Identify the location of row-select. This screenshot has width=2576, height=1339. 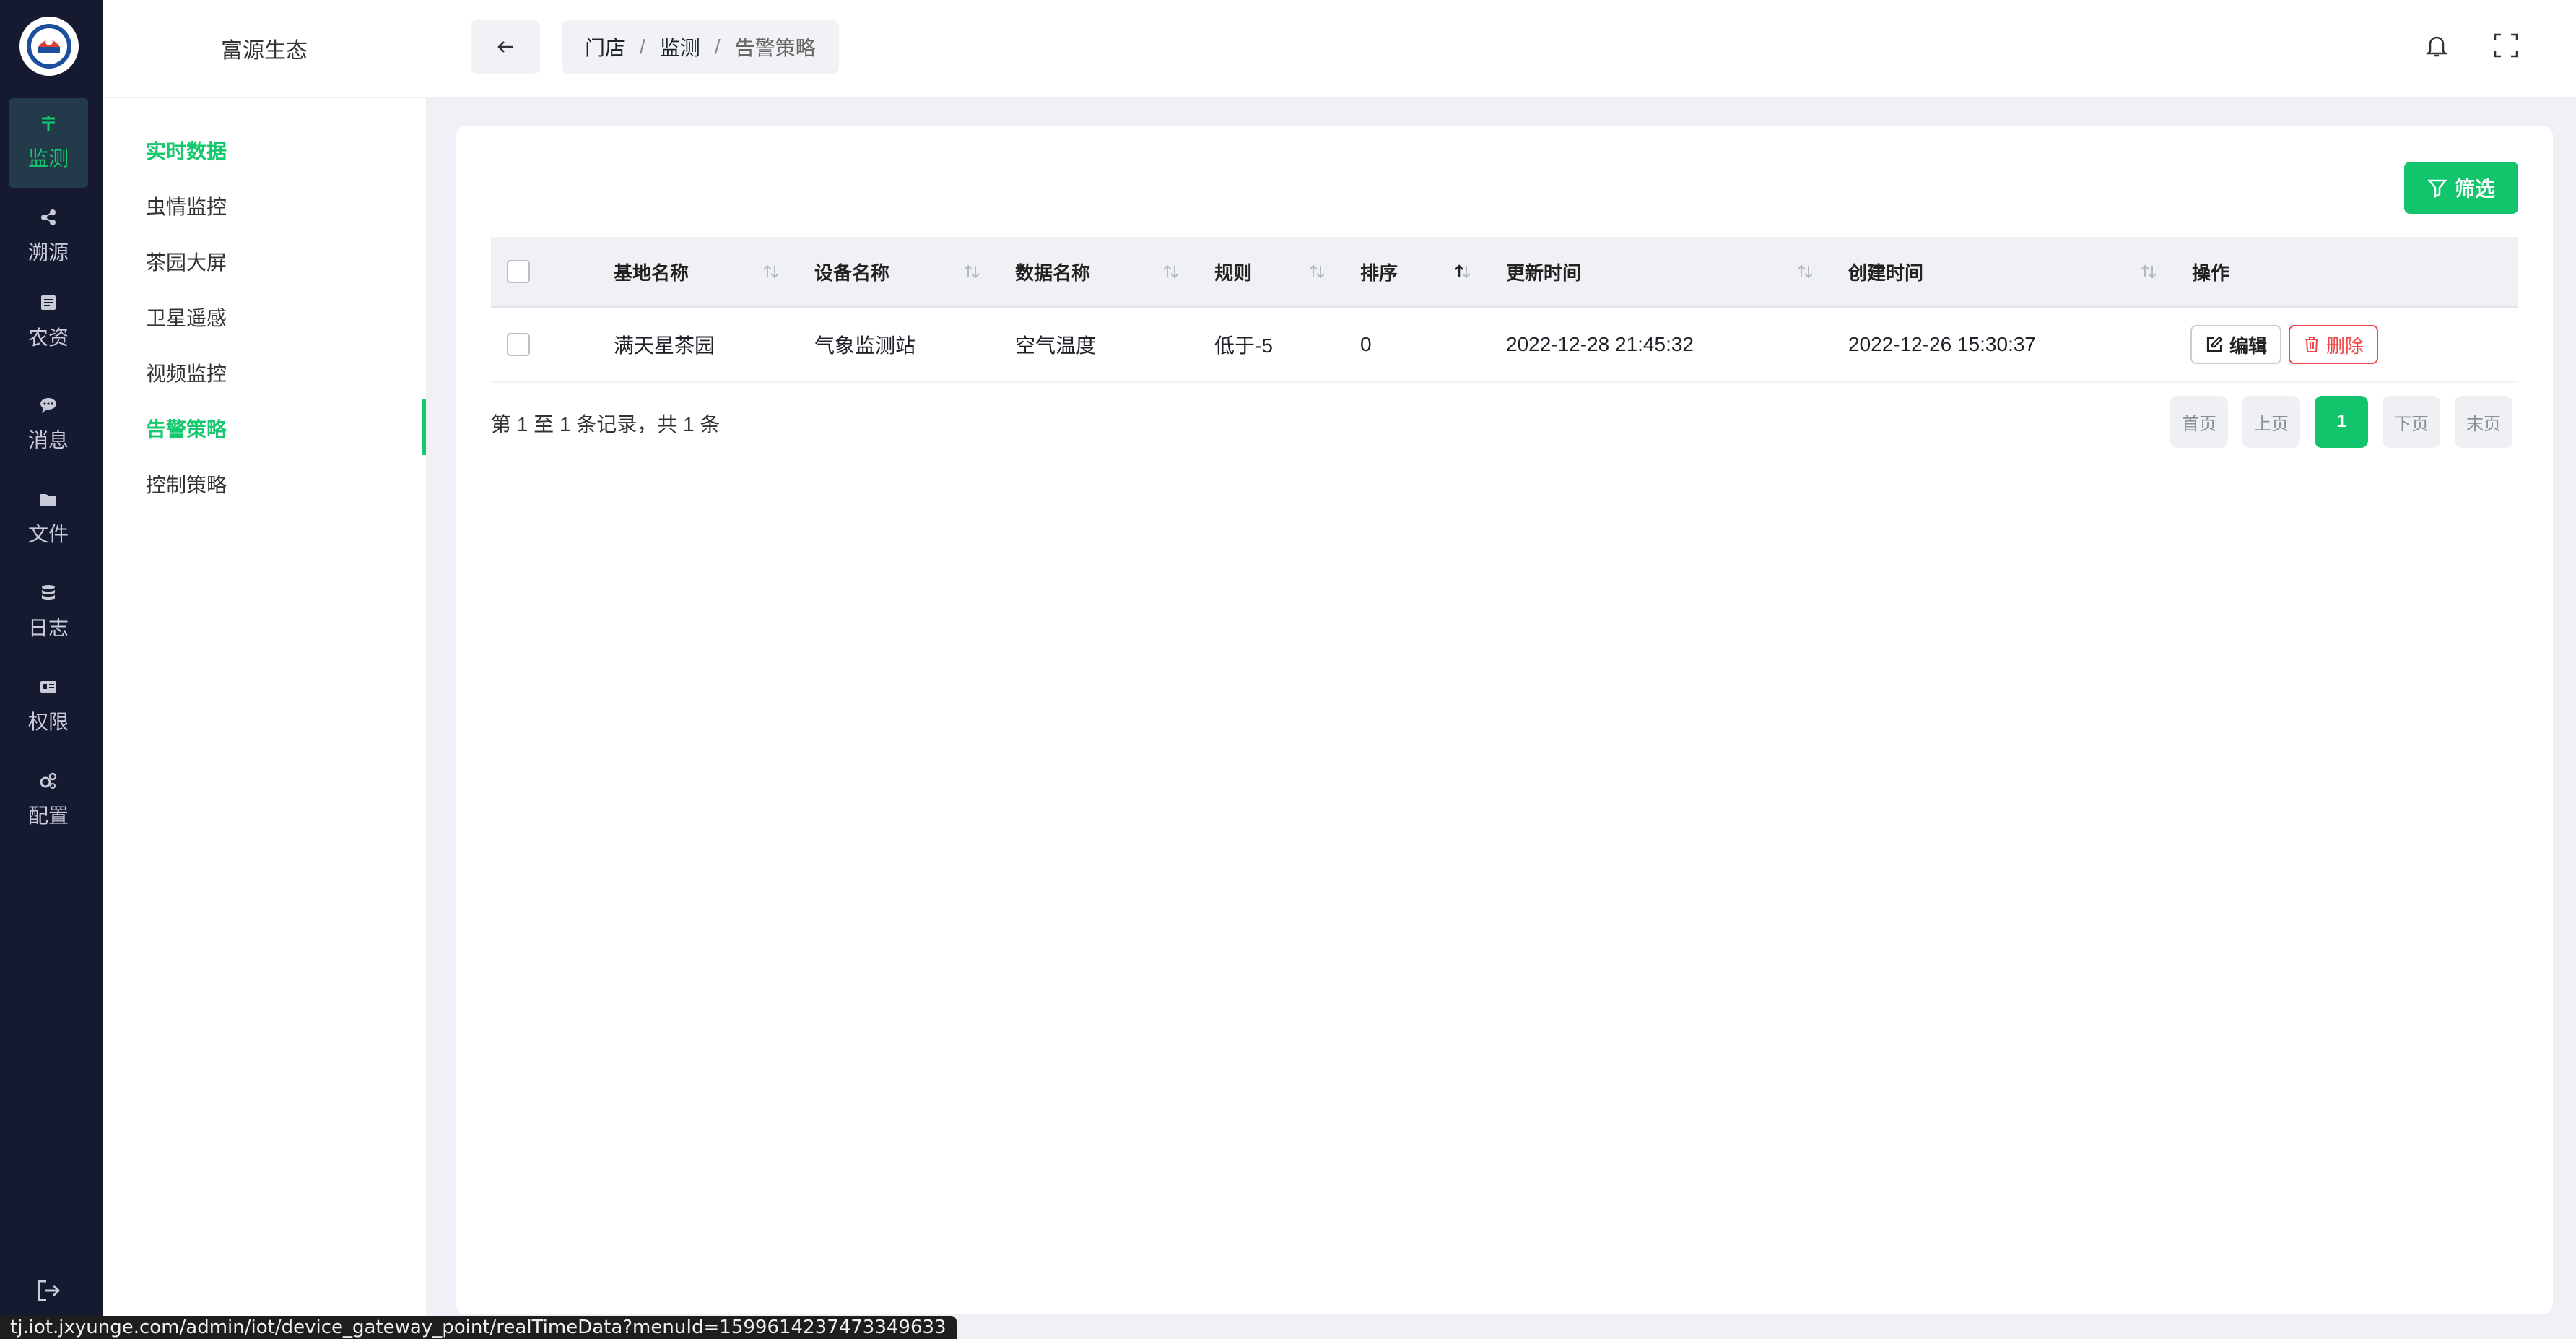
(518, 344).